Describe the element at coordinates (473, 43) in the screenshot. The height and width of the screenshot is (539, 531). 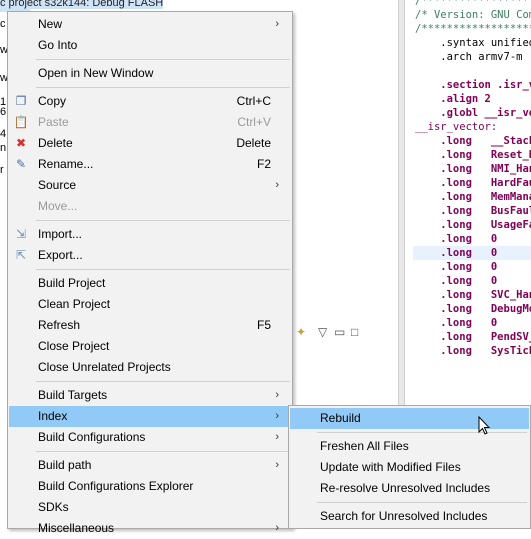
I see `code-line: .syntax unified` at that location.